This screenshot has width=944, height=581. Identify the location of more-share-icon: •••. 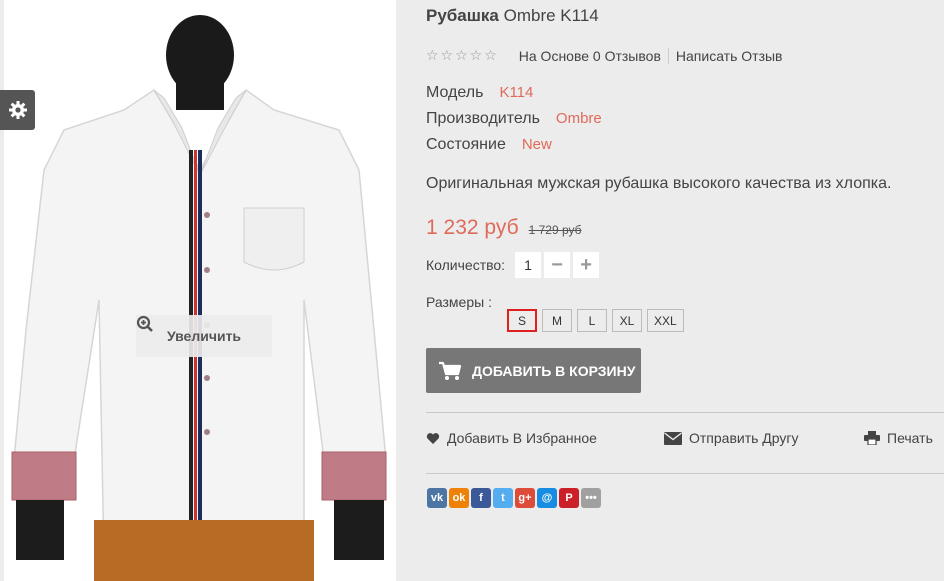
(591, 498).